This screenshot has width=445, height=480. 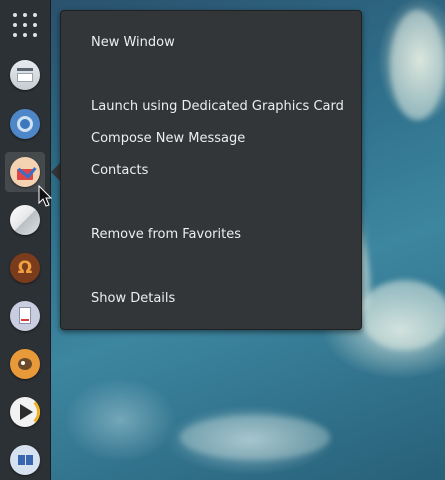 I want to click on media-player-icon, so click(x=25, y=412).